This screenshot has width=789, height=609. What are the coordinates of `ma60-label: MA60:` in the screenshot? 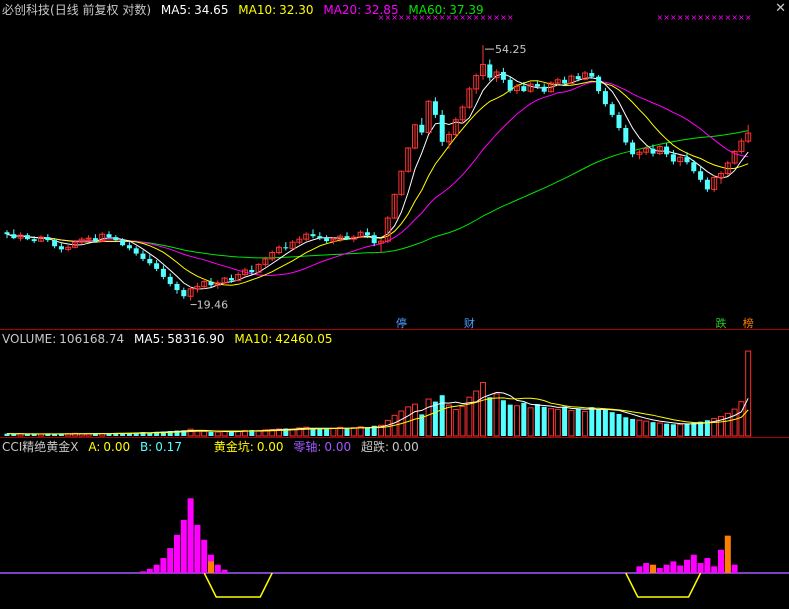 It's located at (427, 10).